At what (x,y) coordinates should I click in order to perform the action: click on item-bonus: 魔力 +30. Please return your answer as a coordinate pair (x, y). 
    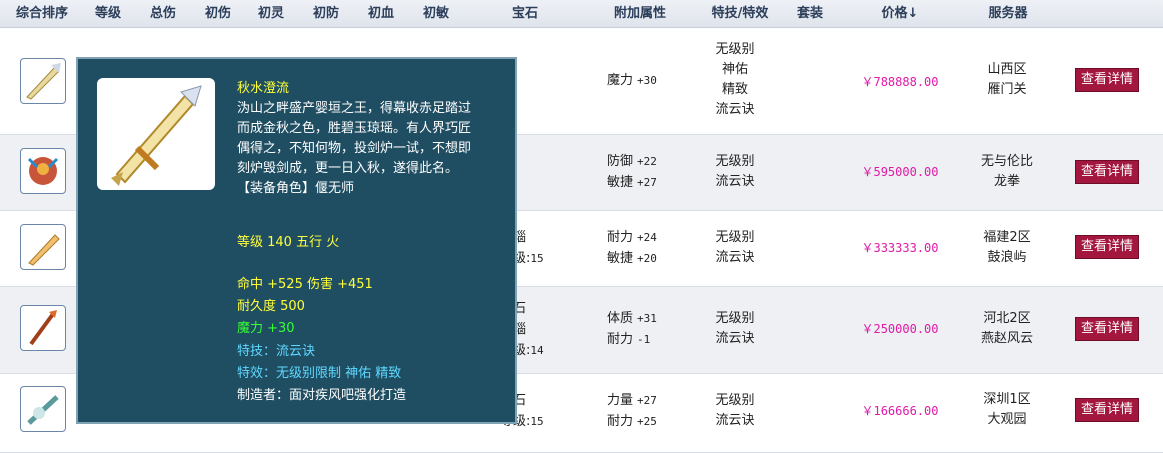
    Looking at the image, I should click on (266, 328).